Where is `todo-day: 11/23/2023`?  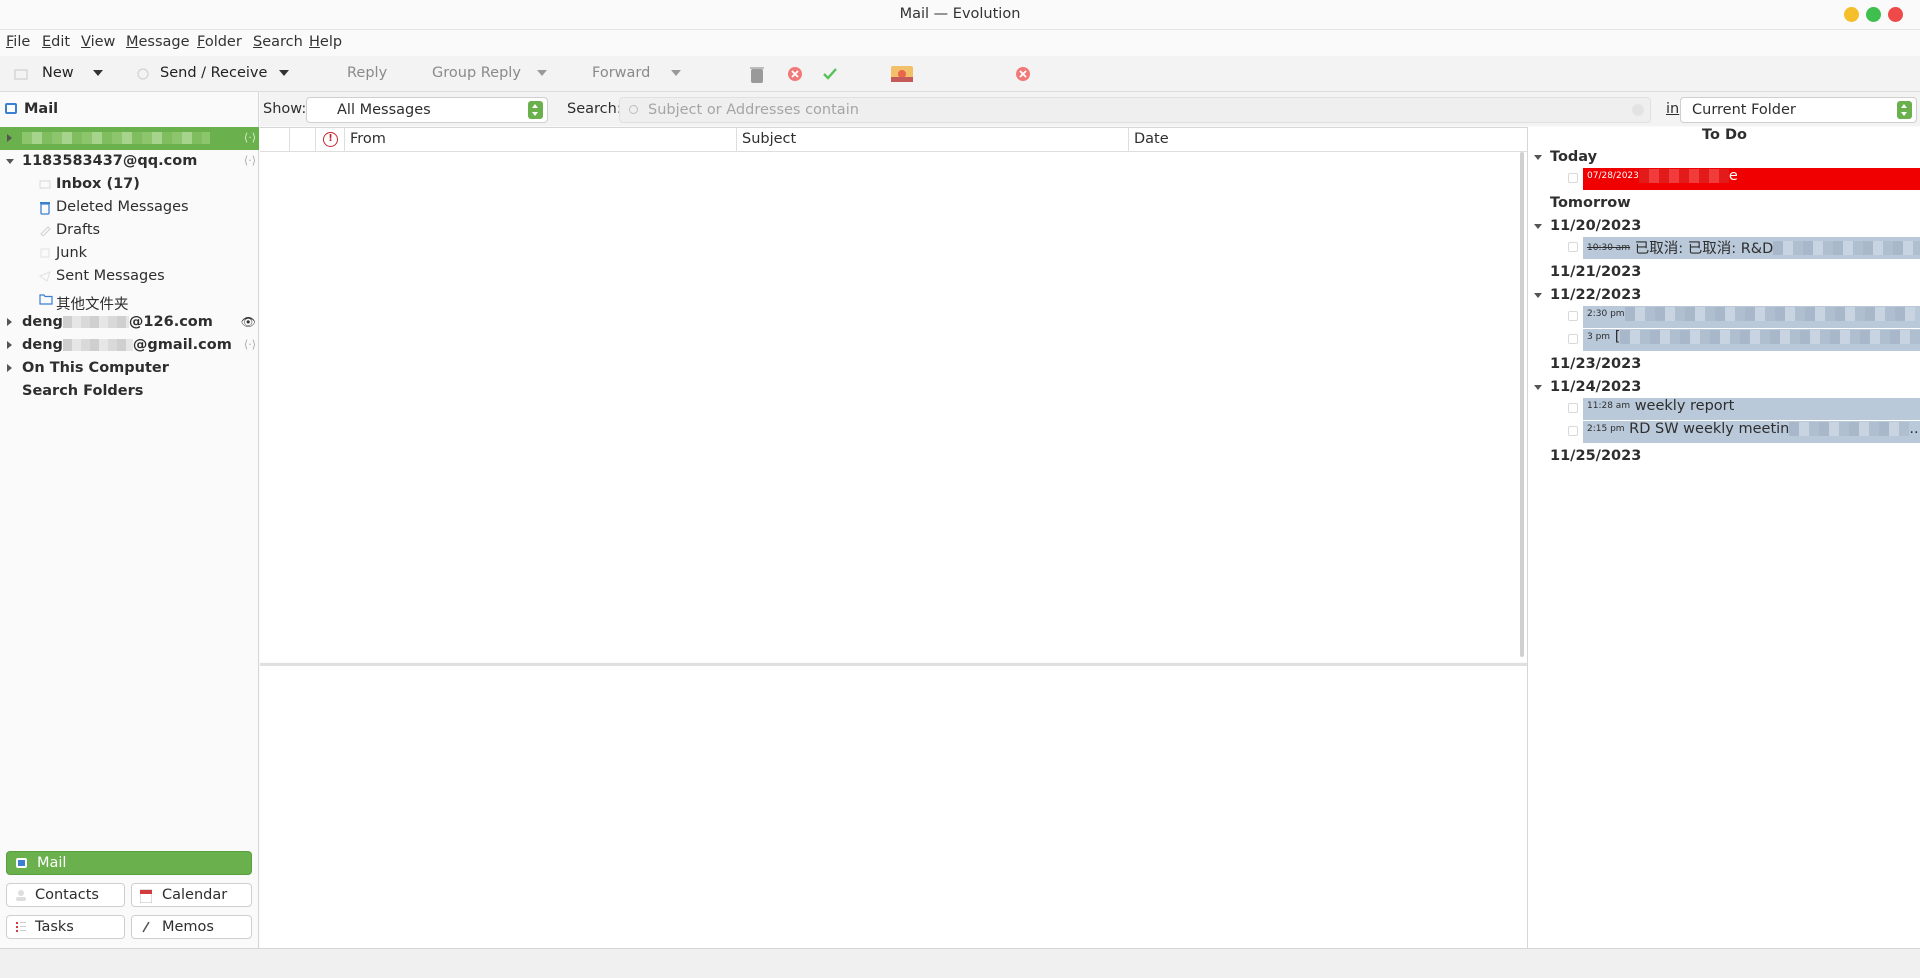
todo-day: 11/23/2023 is located at coordinates (1724, 365).